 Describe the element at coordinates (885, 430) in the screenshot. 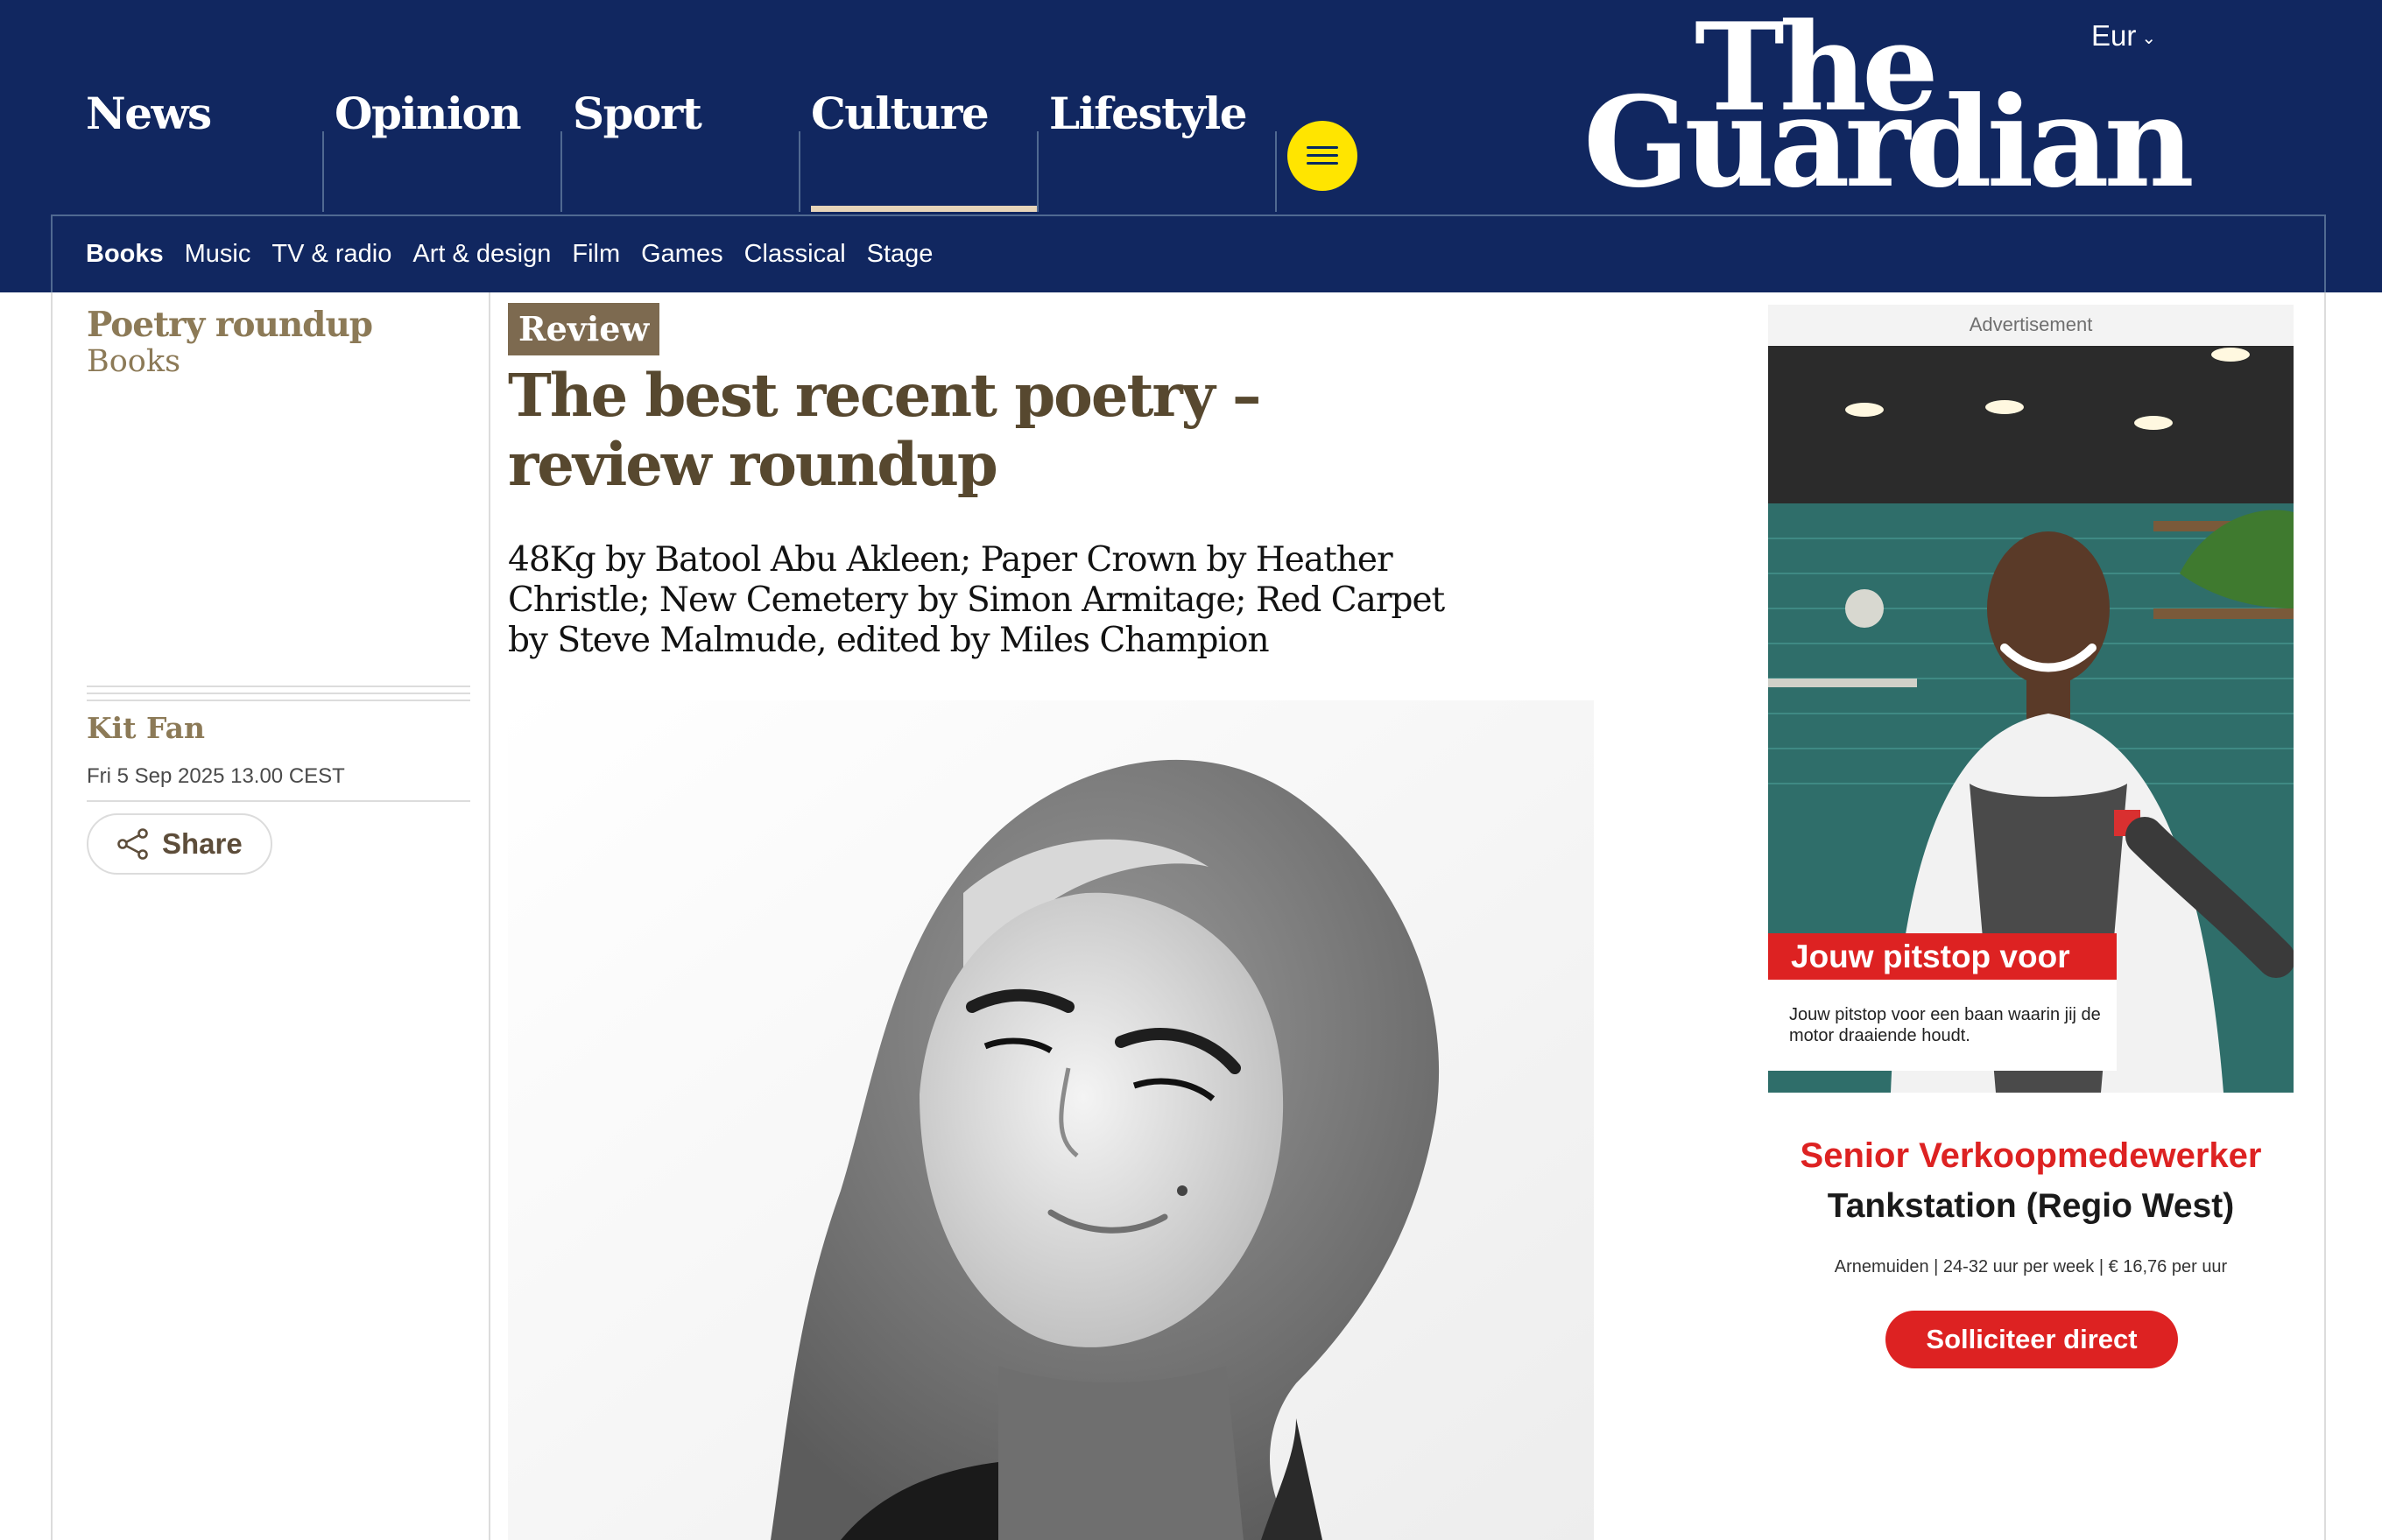

I see `article-headline: The best recent poetry – review roundup` at that location.